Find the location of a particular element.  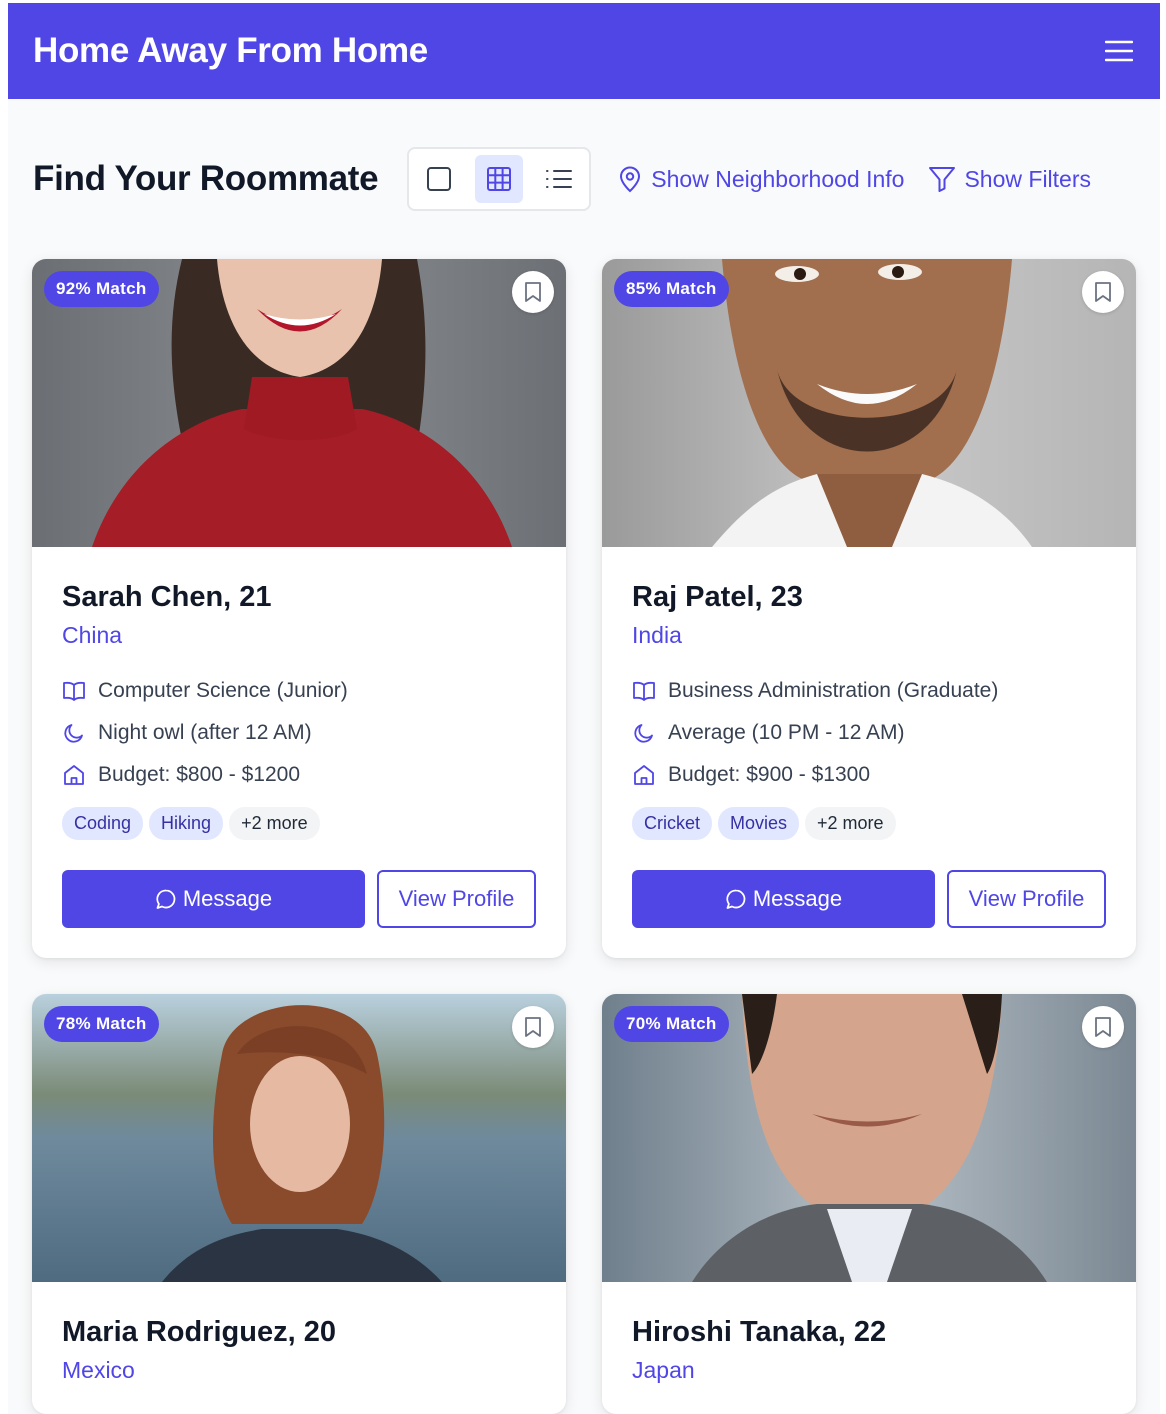

budget-row: Budget: $800 - $1200 is located at coordinates (299, 775).